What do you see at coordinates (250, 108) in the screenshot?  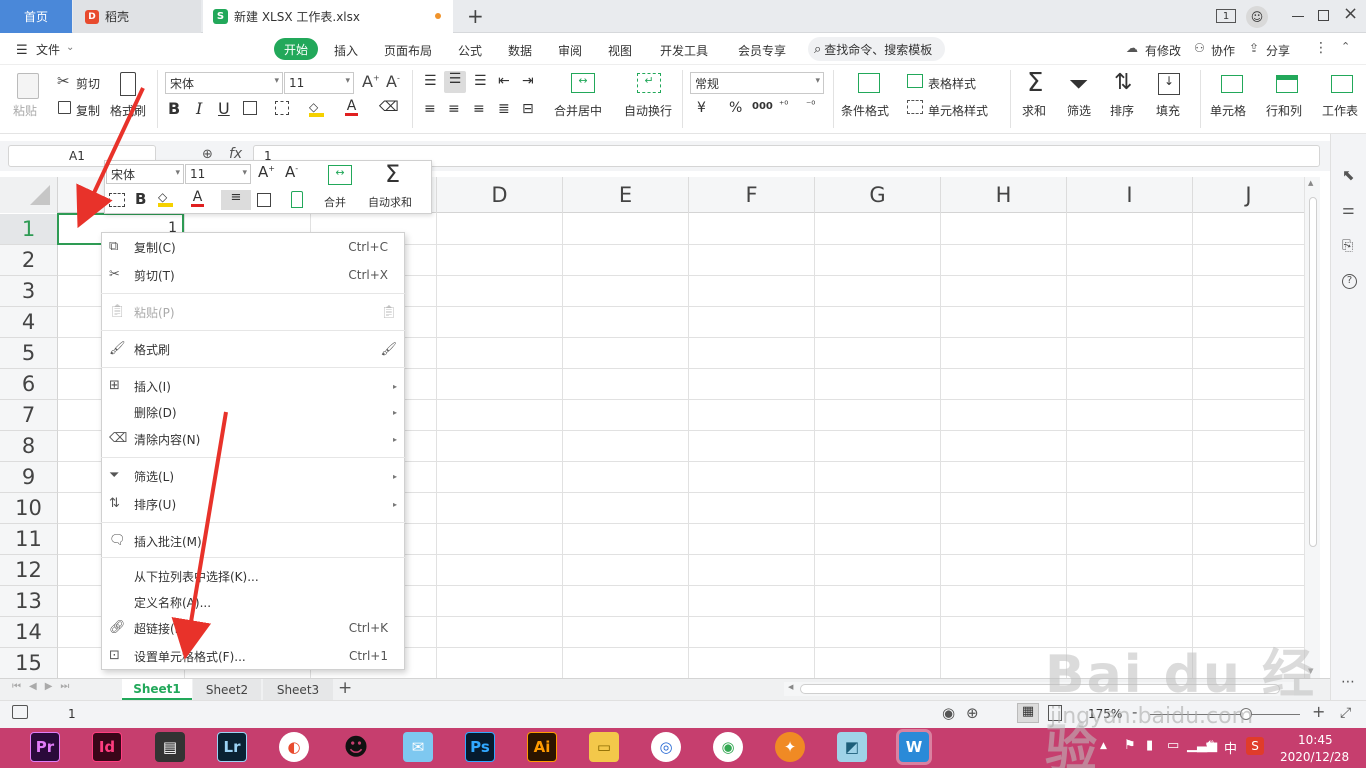 I see `border-icon` at bounding box center [250, 108].